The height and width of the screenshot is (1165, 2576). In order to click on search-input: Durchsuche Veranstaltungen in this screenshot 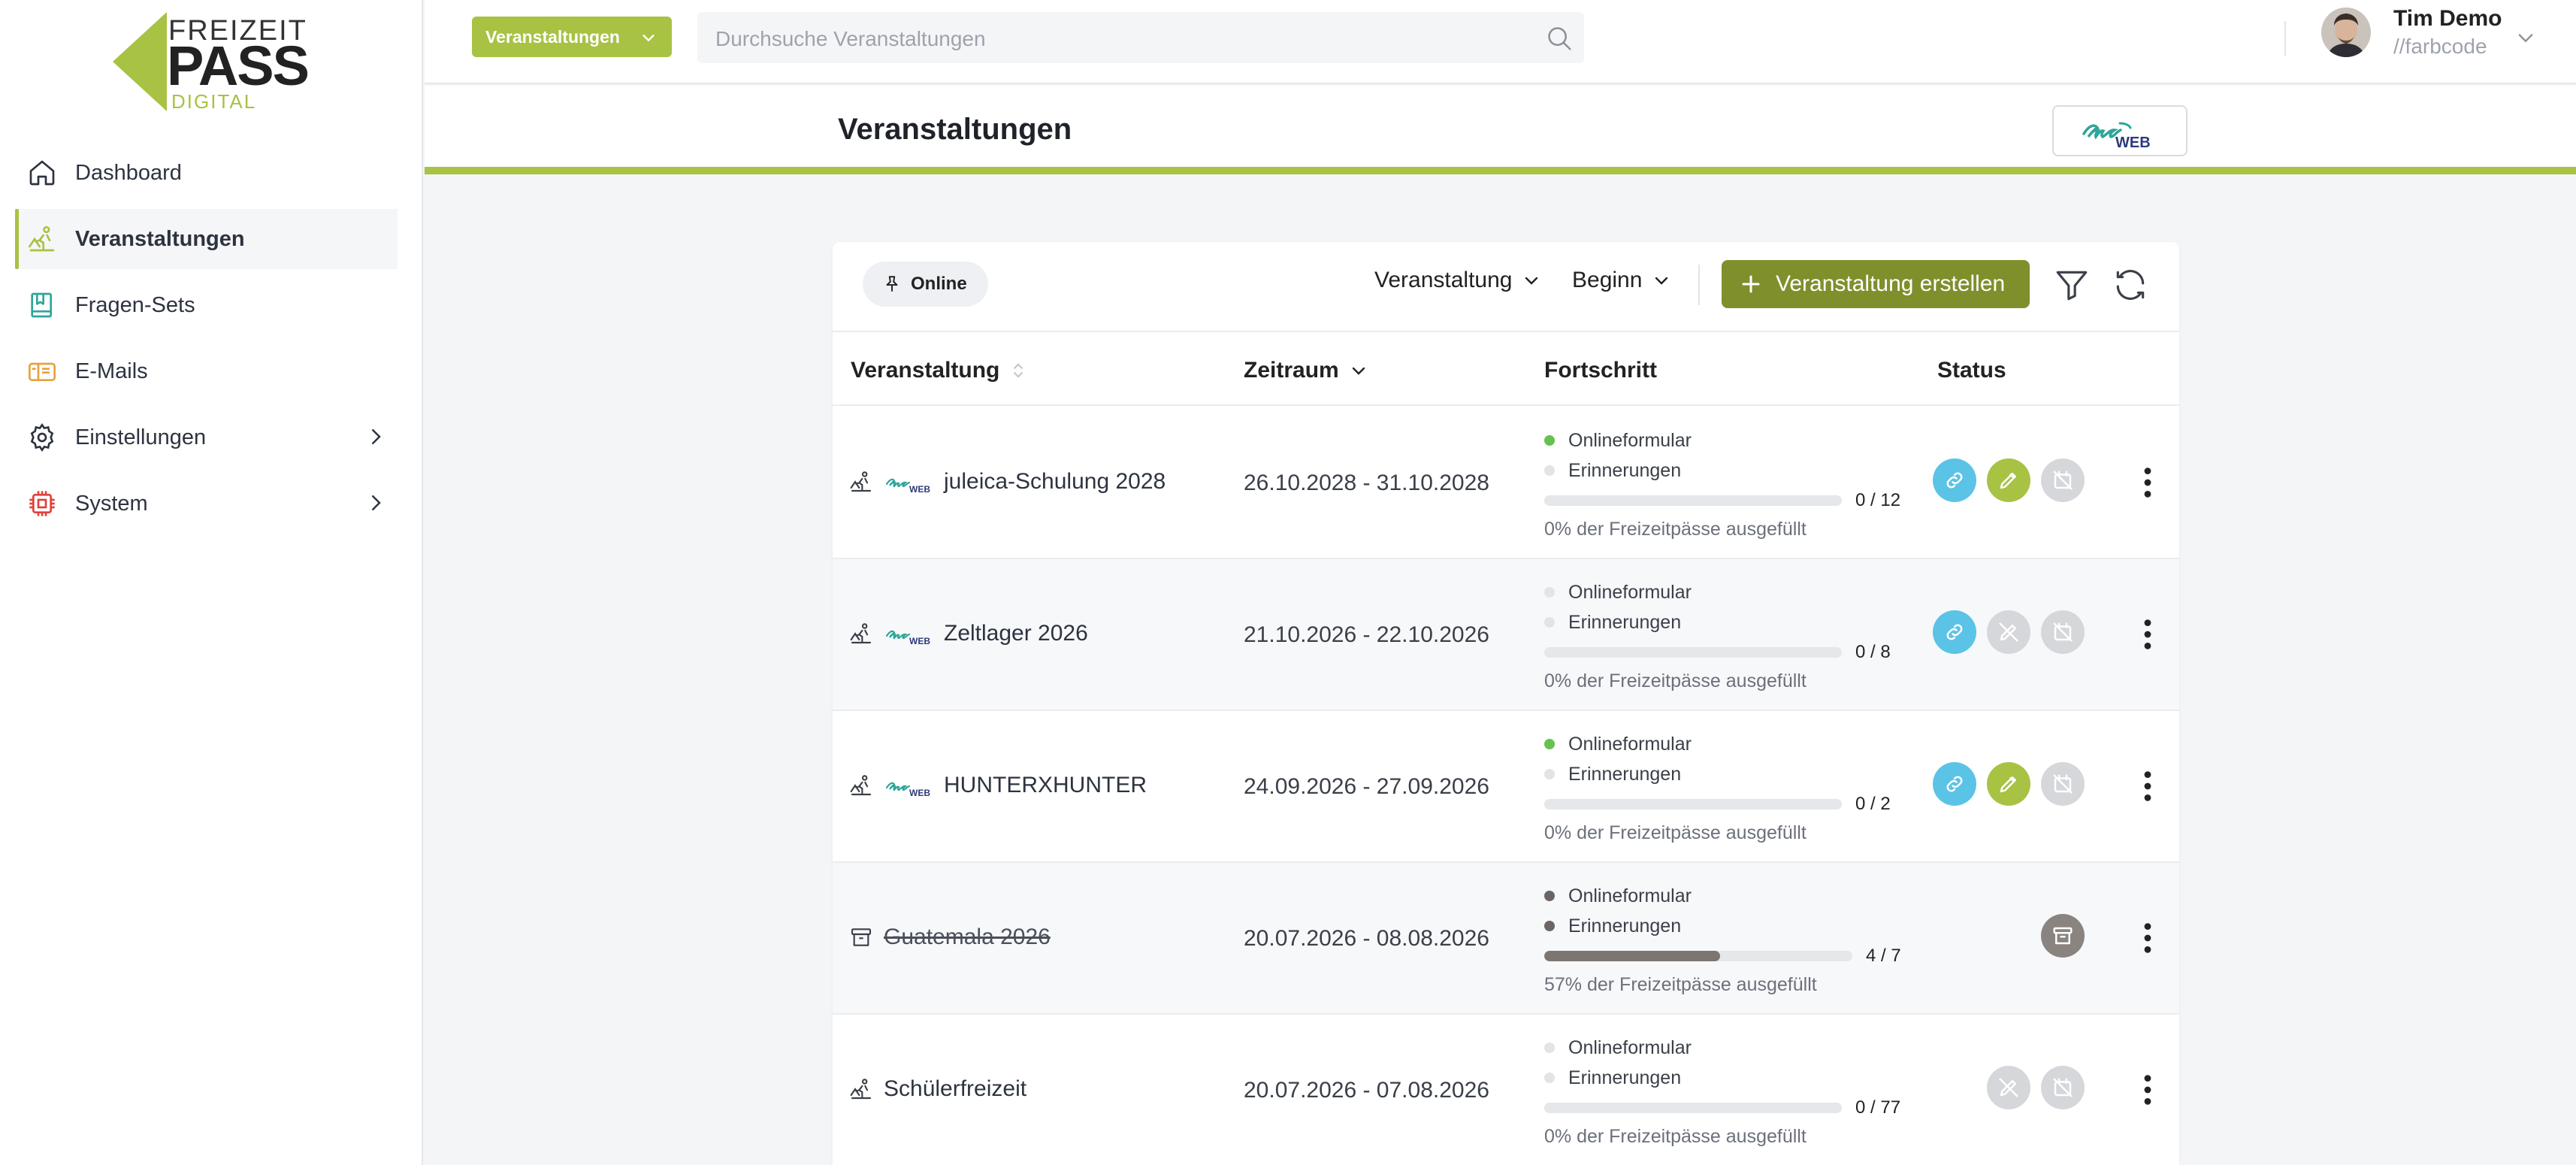, I will do `click(1140, 37)`.